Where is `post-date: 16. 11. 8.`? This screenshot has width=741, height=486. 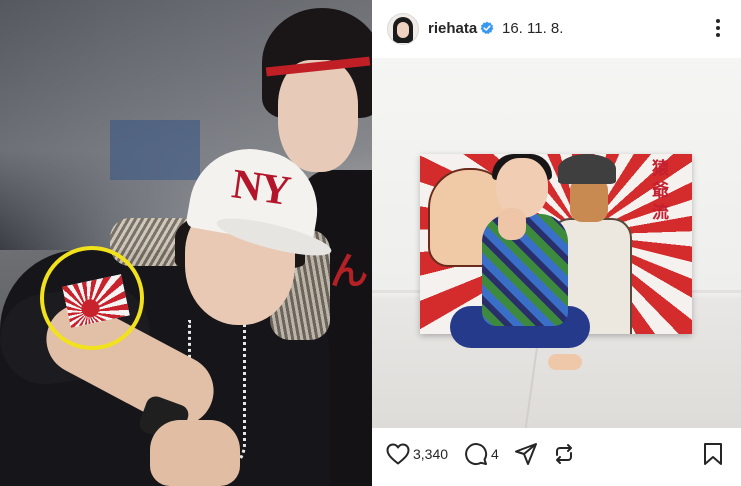
post-date: 16. 11. 8. is located at coordinates (533, 28).